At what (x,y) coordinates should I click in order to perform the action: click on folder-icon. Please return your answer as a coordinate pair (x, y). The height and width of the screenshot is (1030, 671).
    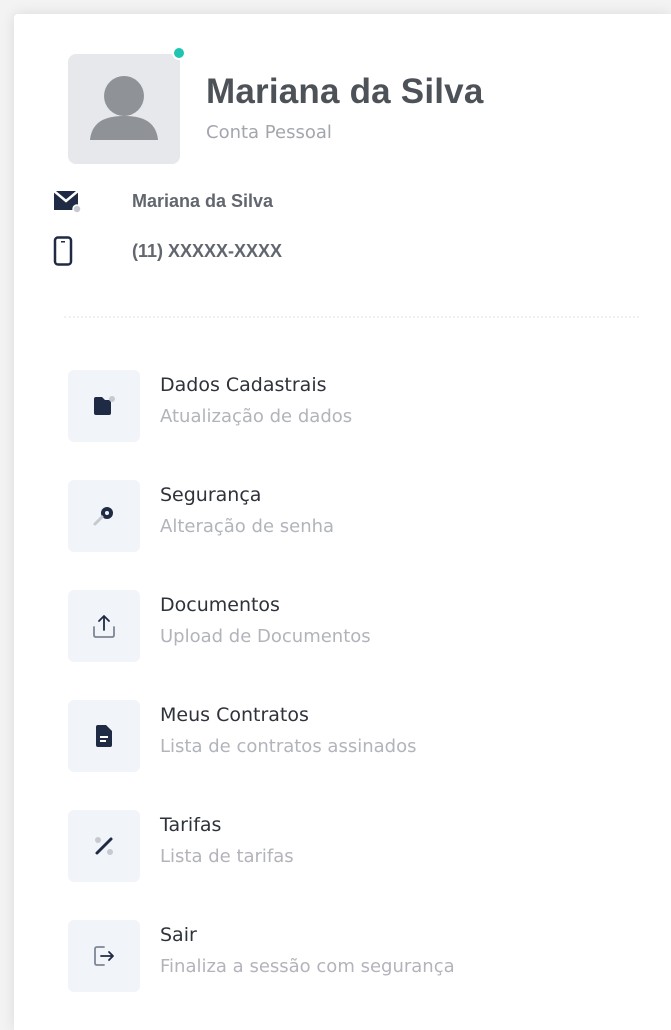
    Looking at the image, I should click on (104, 405).